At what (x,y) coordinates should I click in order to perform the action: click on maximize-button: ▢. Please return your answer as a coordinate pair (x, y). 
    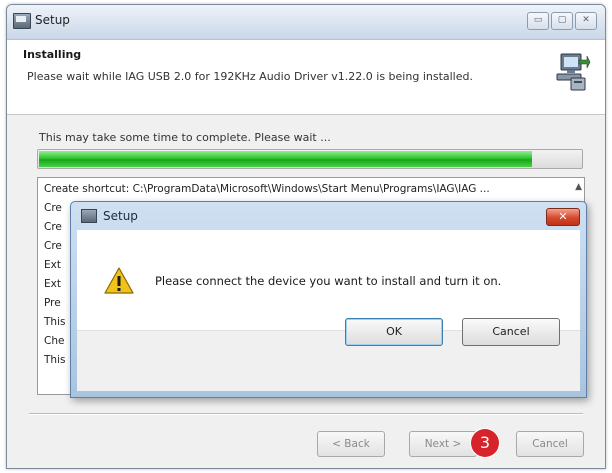
    Looking at the image, I should click on (562, 21).